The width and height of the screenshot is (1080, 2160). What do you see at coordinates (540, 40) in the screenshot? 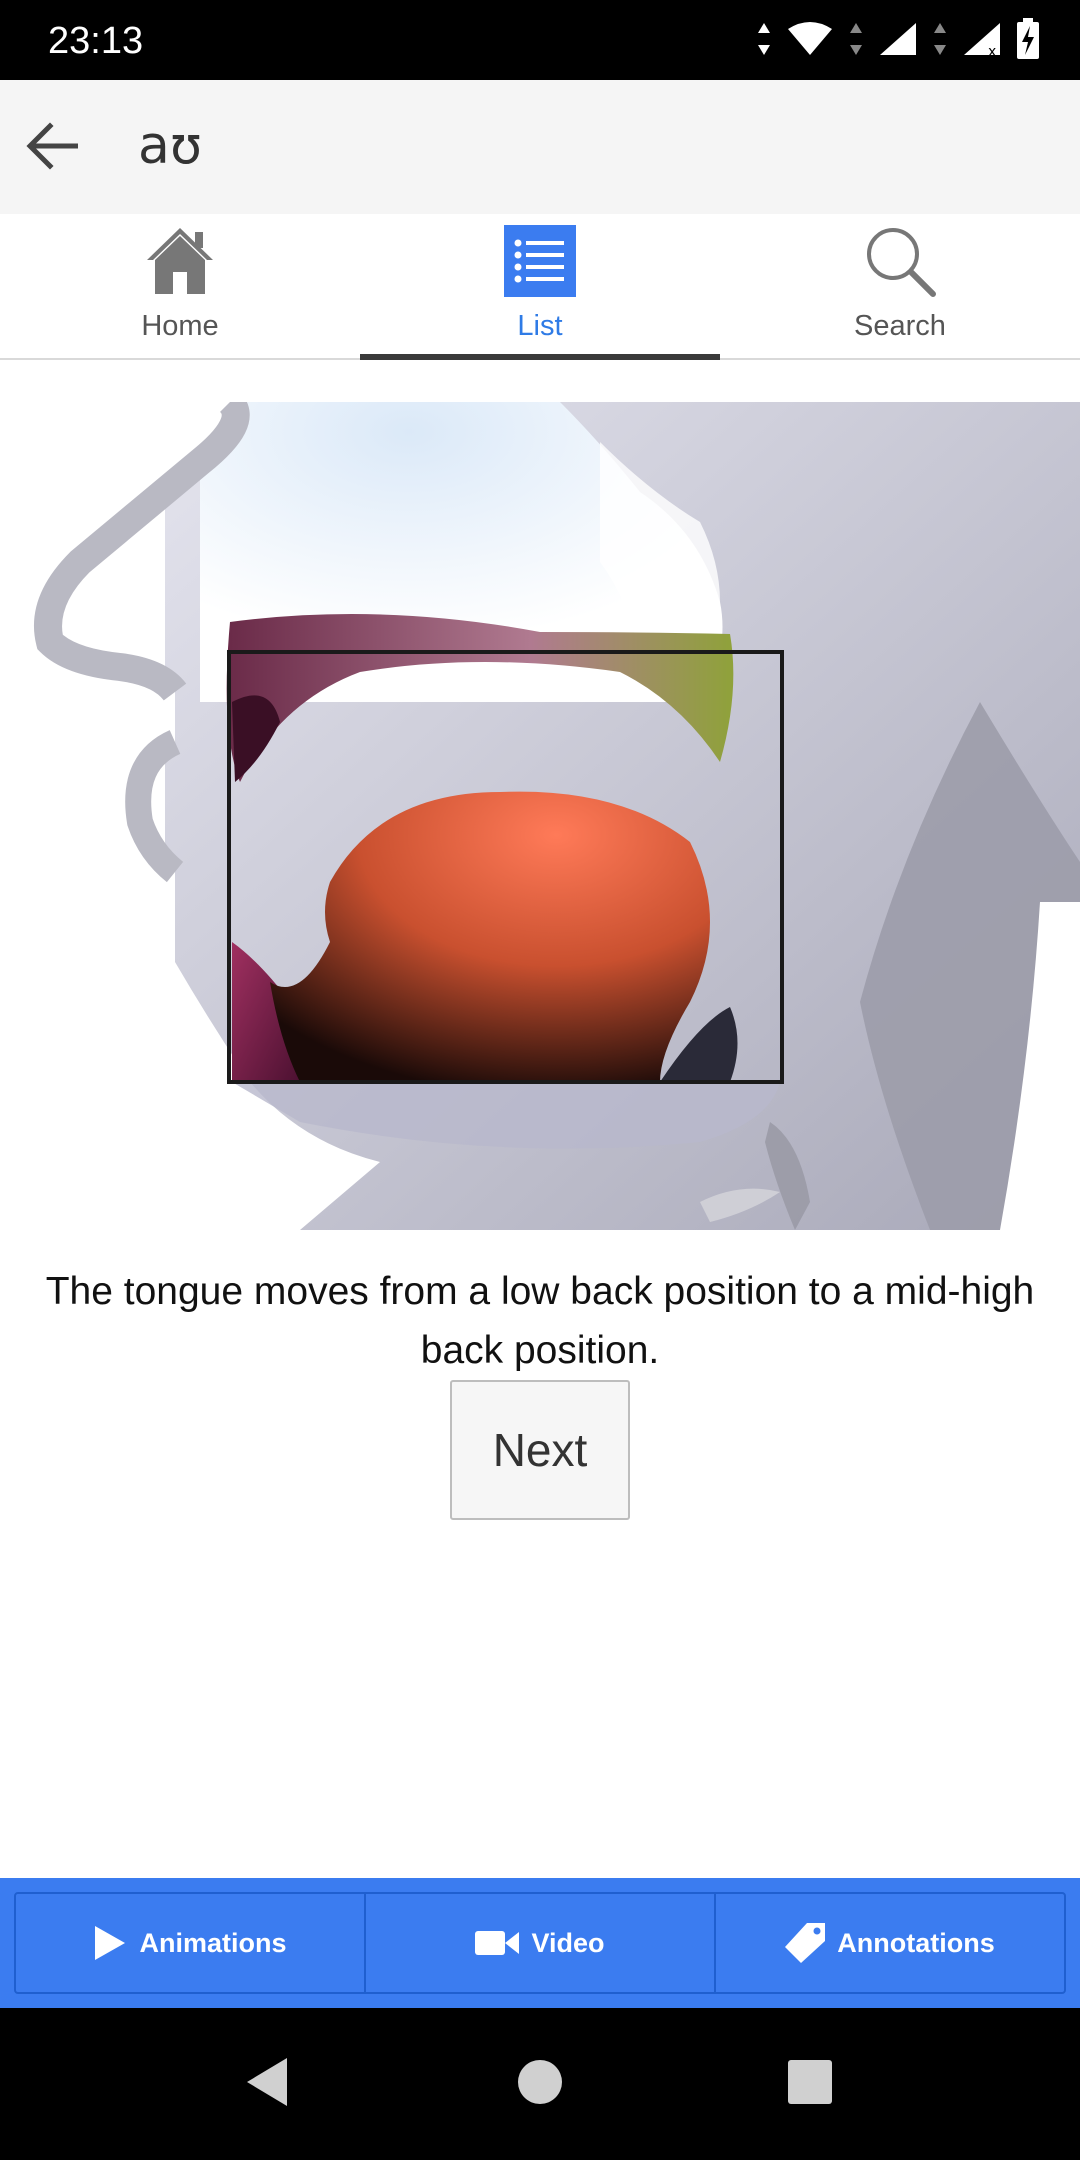
I see `status-bar: 23:13 x` at bounding box center [540, 40].